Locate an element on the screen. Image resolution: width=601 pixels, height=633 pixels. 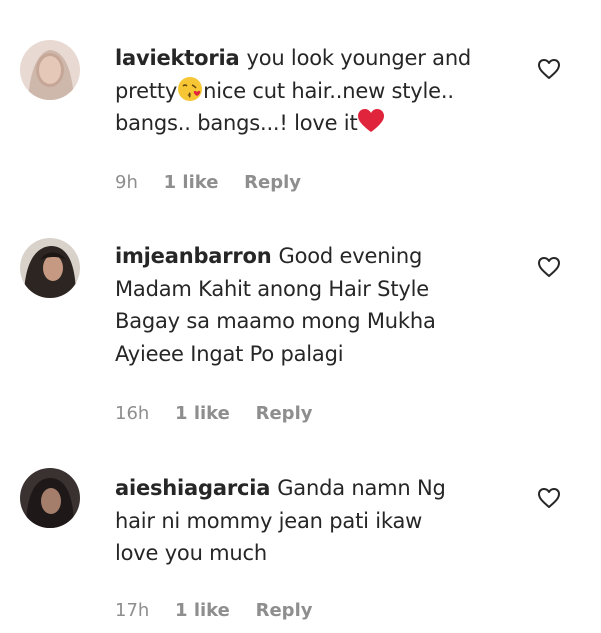
comment-meta: 17h 1 like Reply is located at coordinates (223, 610).